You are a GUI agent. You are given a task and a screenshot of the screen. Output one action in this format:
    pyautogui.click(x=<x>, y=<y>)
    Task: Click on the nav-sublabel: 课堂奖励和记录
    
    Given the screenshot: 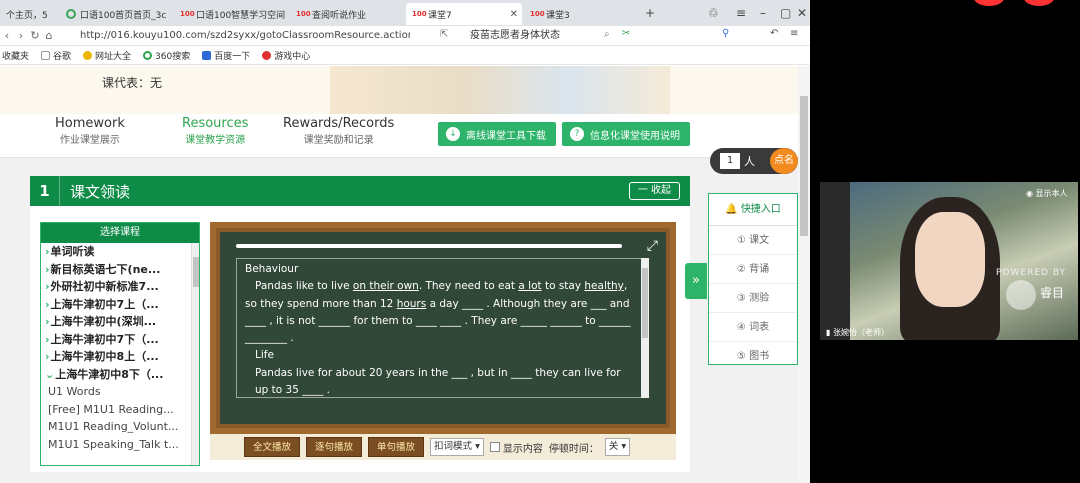 What is the action you would take?
    pyautogui.click(x=338, y=140)
    